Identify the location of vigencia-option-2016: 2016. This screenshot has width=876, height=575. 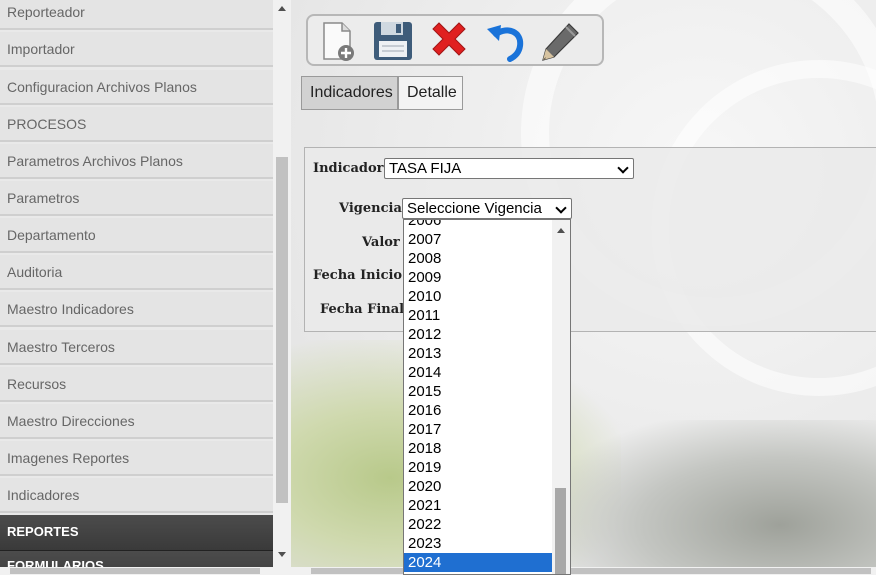
(478, 410).